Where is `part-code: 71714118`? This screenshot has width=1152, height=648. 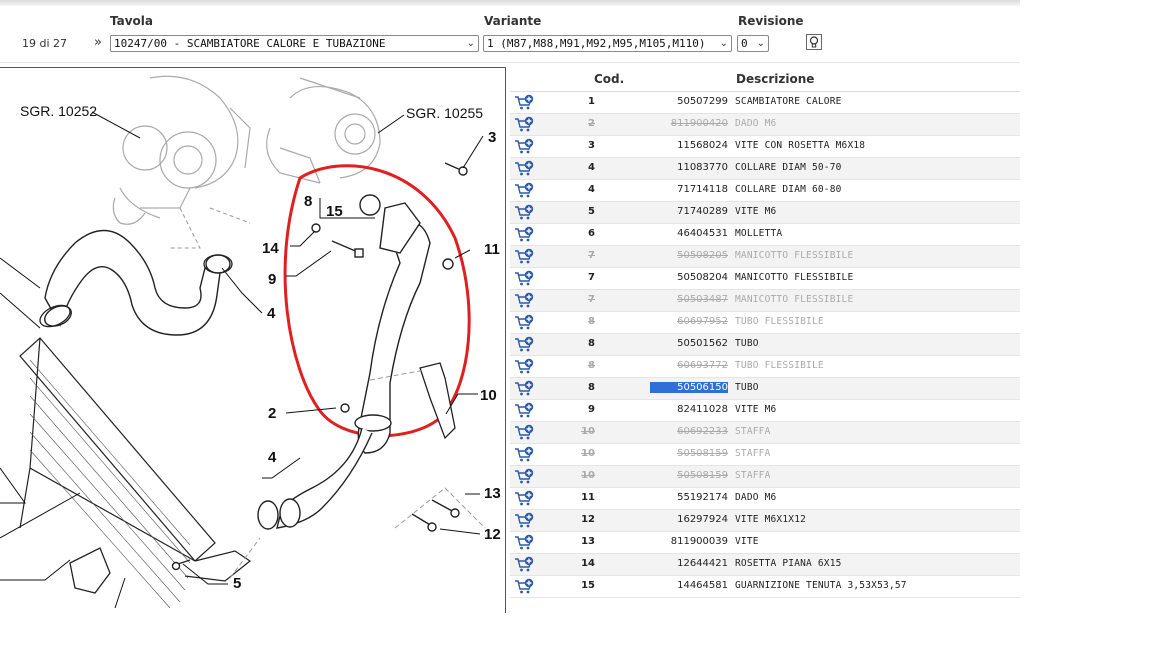
part-code: 71714118 is located at coordinates (702, 189).